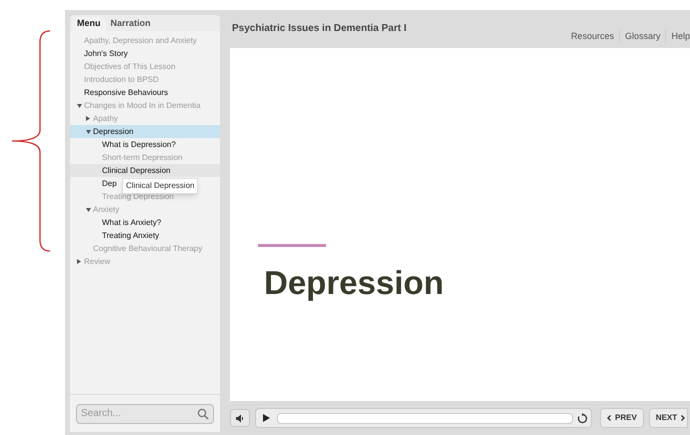 Image resolution: width=690 pixels, height=435 pixels. What do you see at coordinates (160, 186) in the screenshot?
I see `tooltip: Clinical Depression` at bounding box center [160, 186].